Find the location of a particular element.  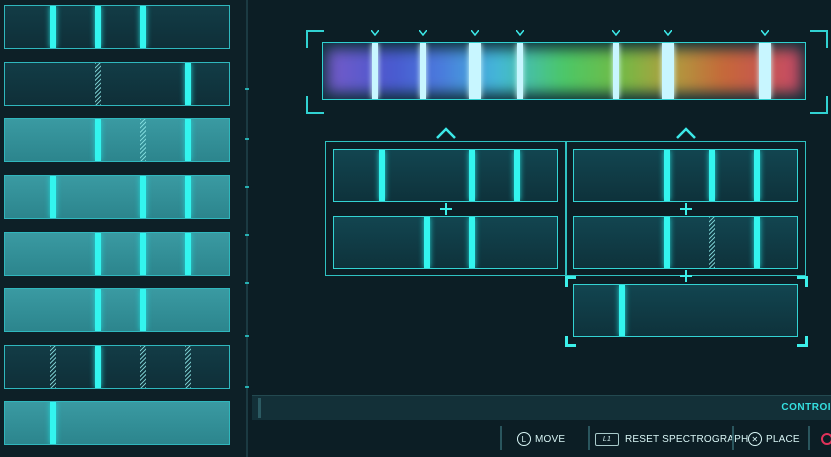

cross-button-icon: ✕ is located at coordinates (755, 439).